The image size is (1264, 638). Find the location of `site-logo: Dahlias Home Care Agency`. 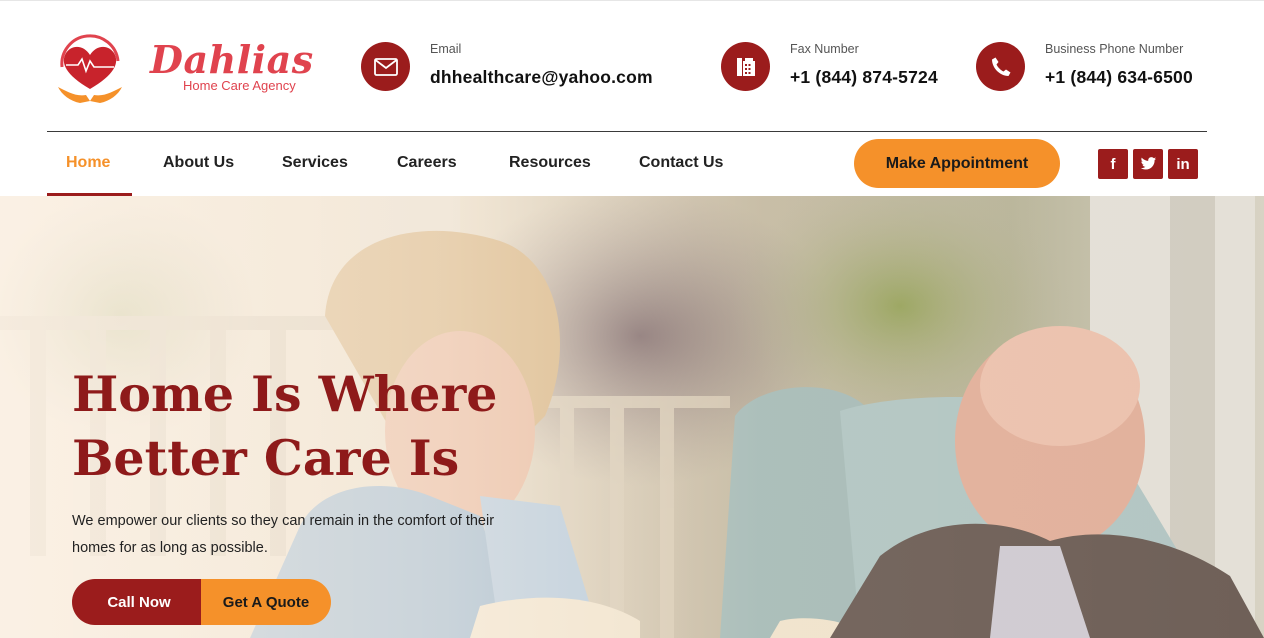

site-logo: Dahlias Home Care Agency is located at coordinates (182, 68).